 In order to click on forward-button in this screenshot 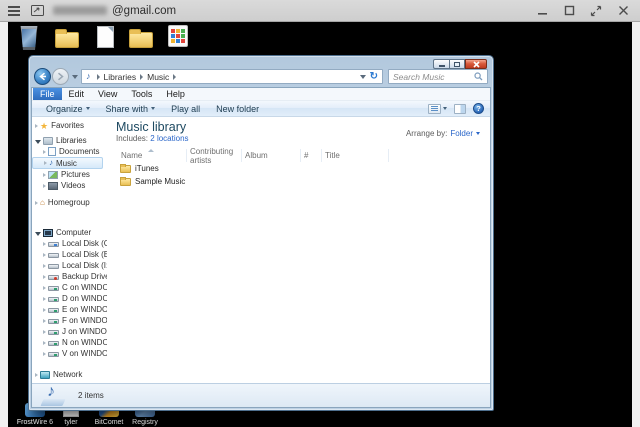, I will do `click(60, 76)`.